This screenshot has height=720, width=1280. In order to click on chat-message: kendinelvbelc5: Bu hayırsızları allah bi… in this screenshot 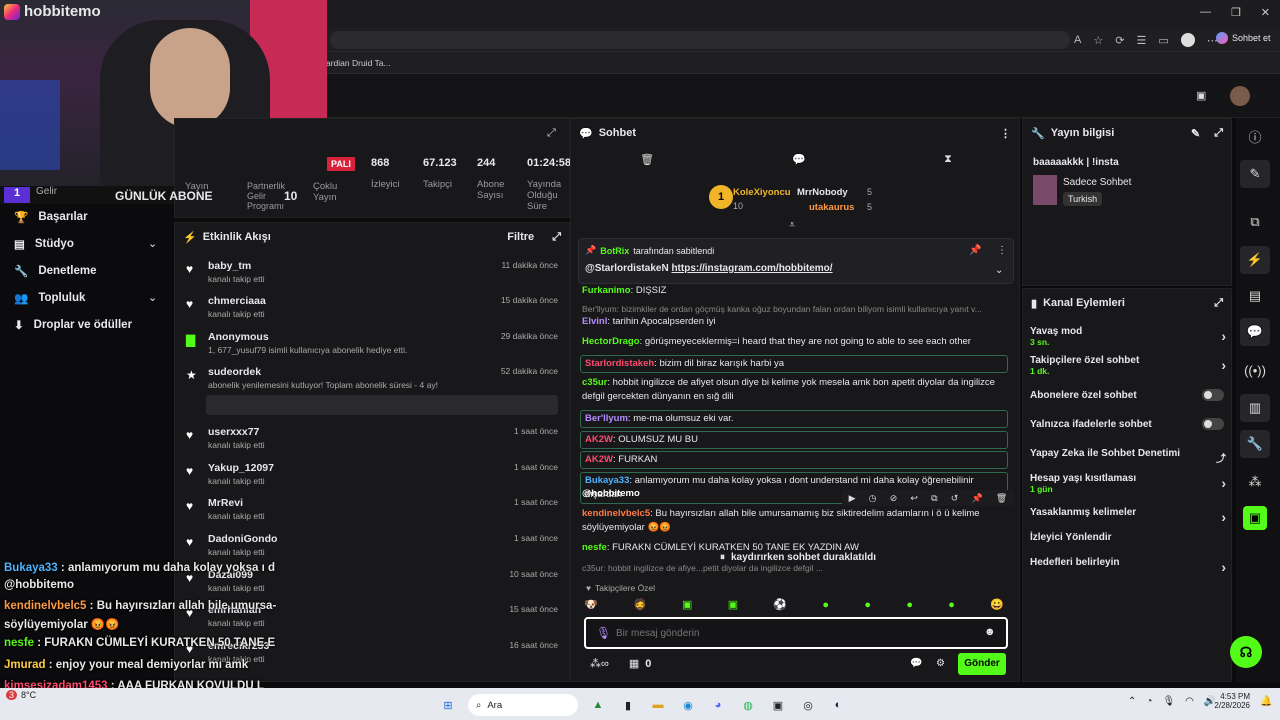, I will do `click(796, 521)`.